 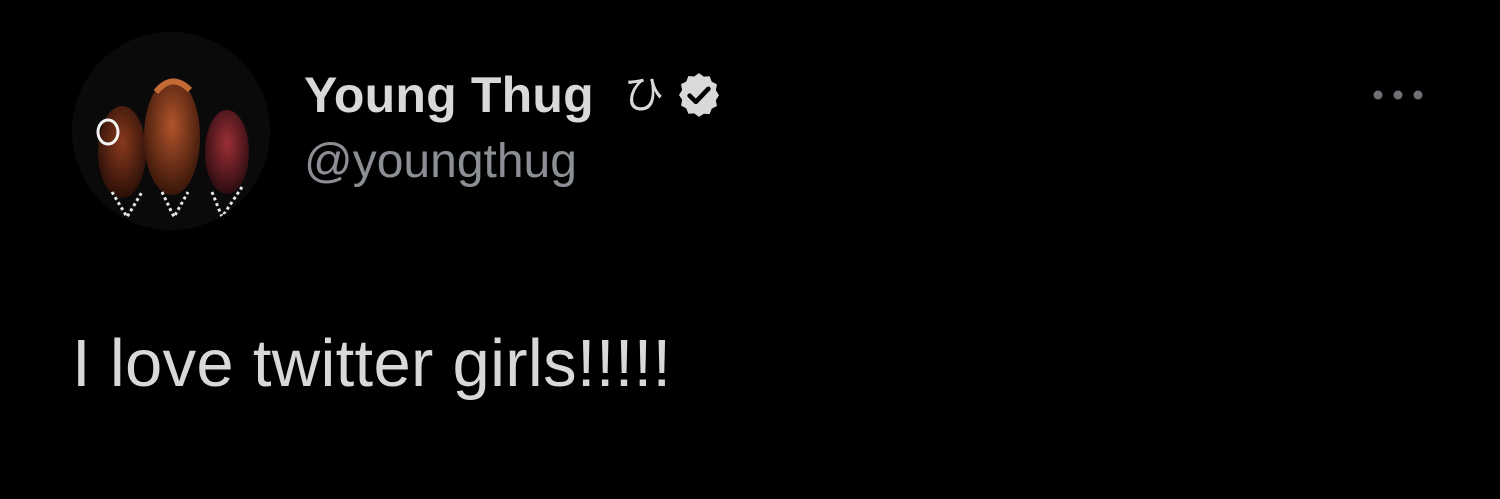 What do you see at coordinates (449, 95) in the screenshot?
I see `author-display-name: Young Thug` at bounding box center [449, 95].